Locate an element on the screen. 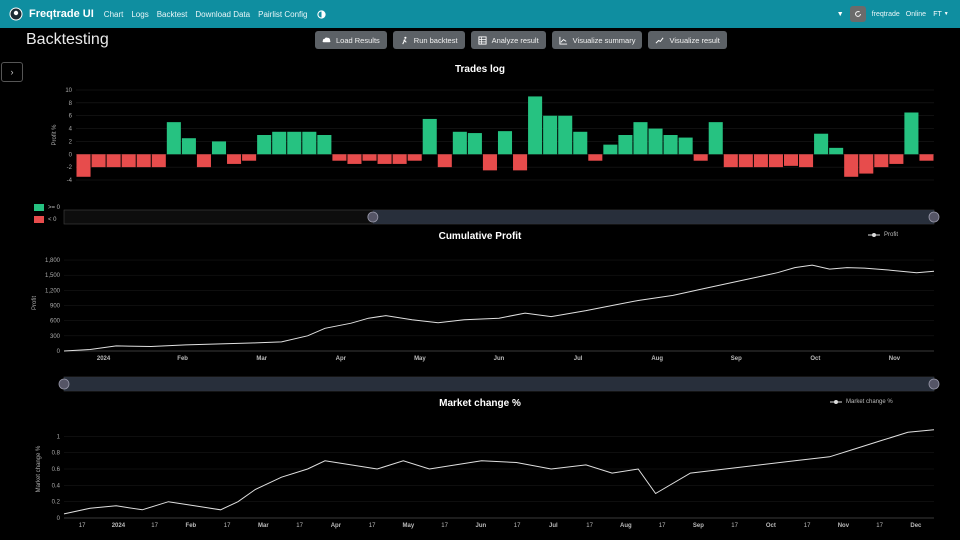 Image resolution: width=960 pixels, height=540 pixels. x-tick-label: Aug is located at coordinates (626, 526).